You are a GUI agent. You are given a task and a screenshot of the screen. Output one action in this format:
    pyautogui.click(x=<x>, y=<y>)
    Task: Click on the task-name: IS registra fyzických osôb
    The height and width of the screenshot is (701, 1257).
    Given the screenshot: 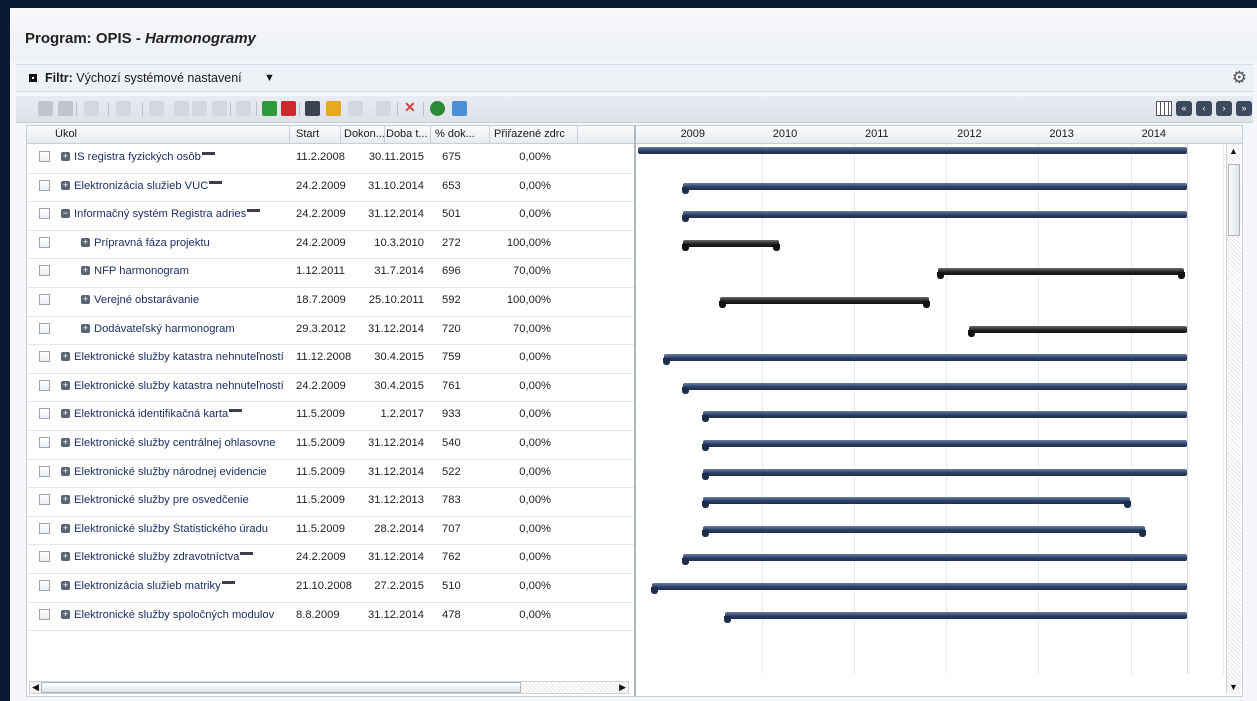 What is the action you would take?
    pyautogui.click(x=181, y=157)
    